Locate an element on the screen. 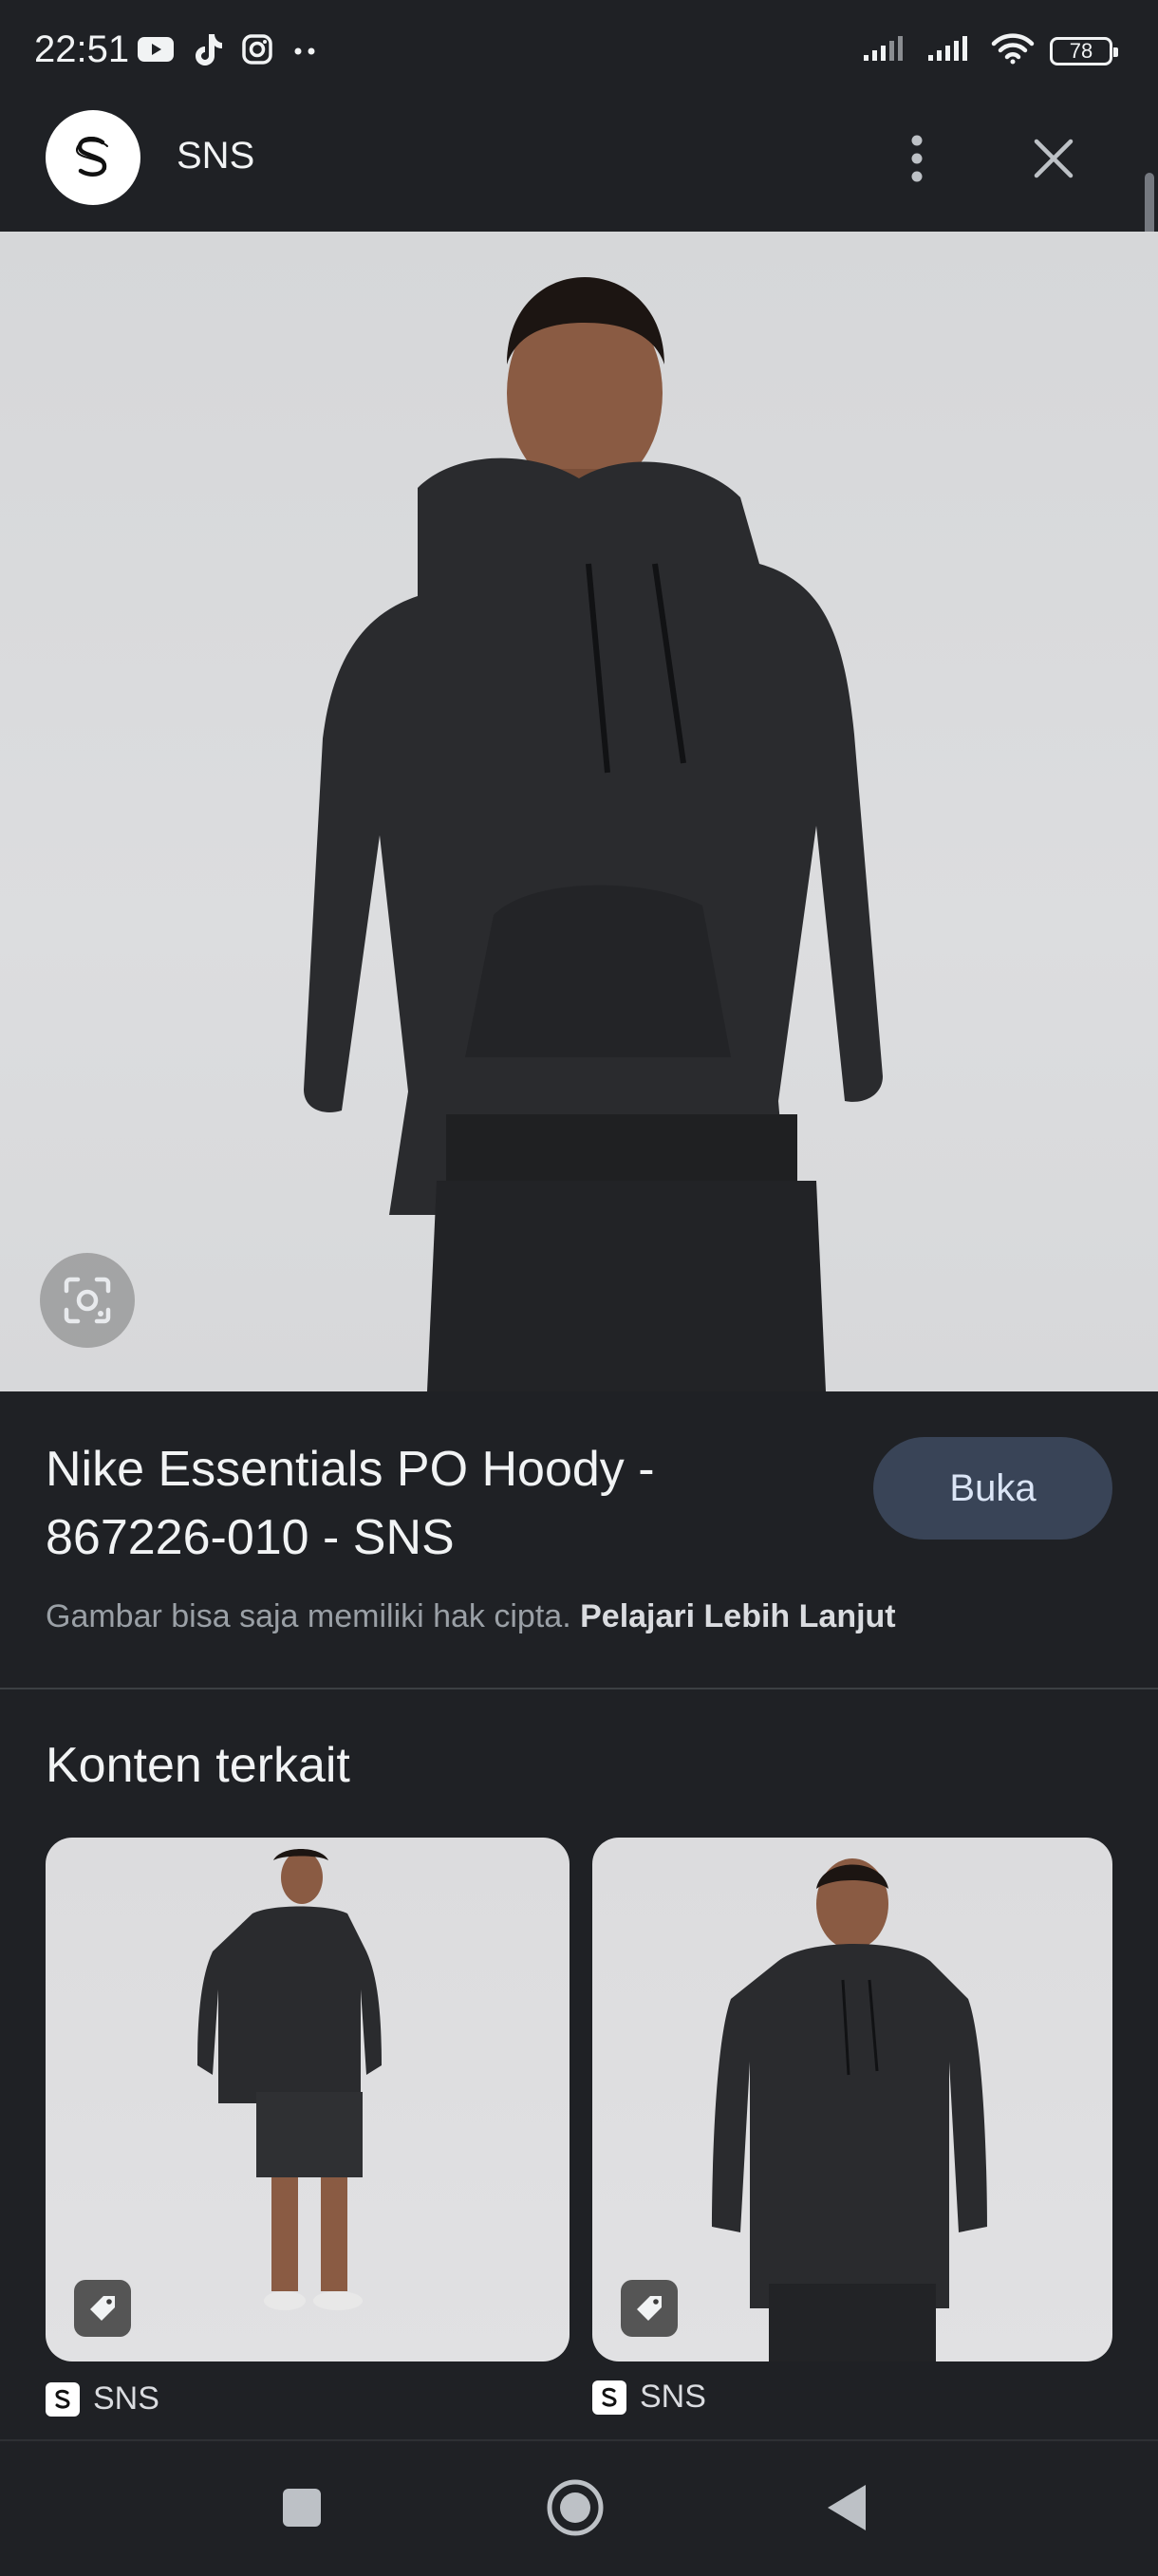 The height and width of the screenshot is (2576, 1158). status-app-icons is located at coordinates (228, 52).